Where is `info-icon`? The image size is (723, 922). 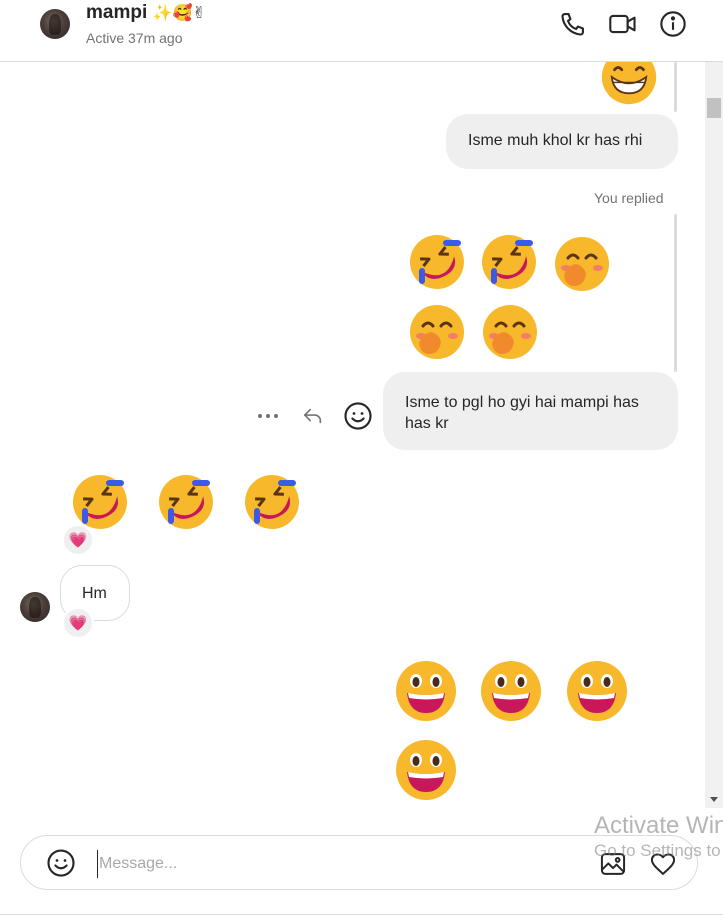
info-icon is located at coordinates (673, 24).